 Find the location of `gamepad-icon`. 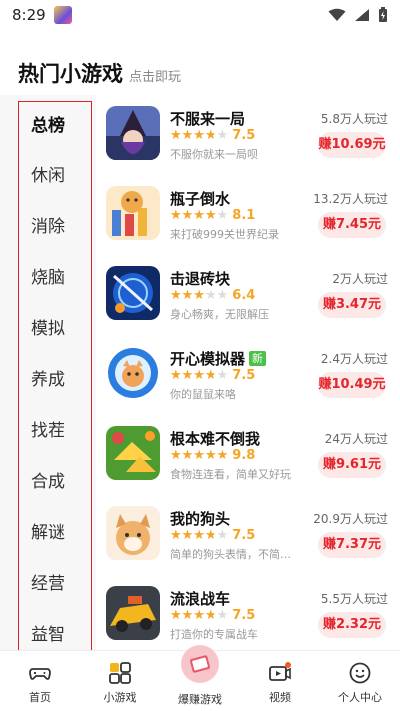

gamepad-icon is located at coordinates (40, 674).